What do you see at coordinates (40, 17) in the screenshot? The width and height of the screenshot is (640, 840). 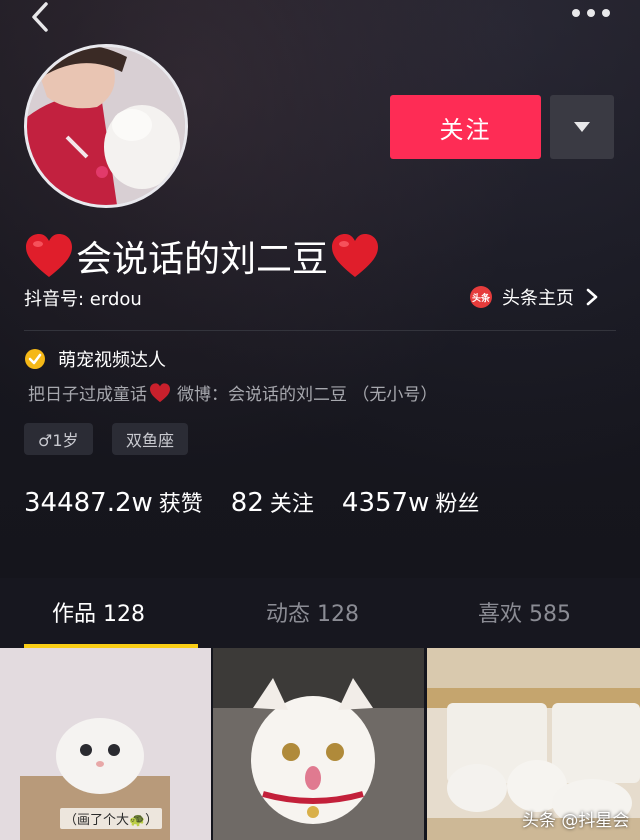 I see `chevron-left-icon` at bounding box center [40, 17].